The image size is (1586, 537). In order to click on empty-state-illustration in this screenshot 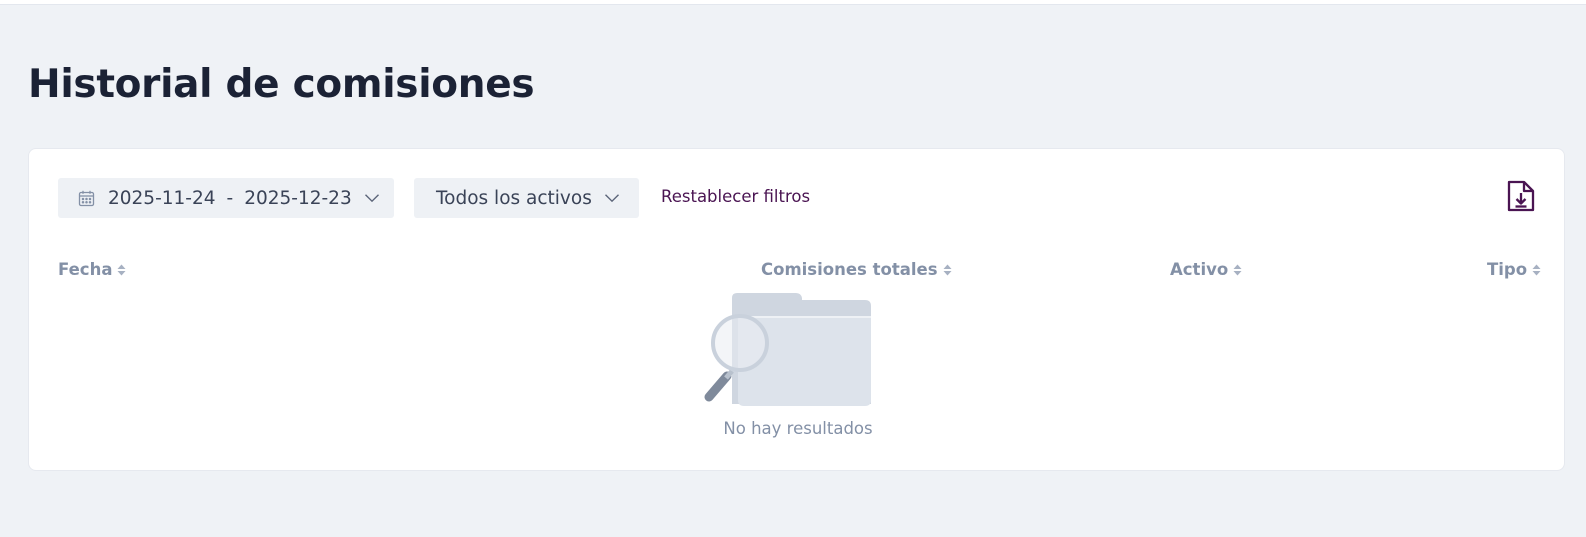, I will do `click(782, 349)`.